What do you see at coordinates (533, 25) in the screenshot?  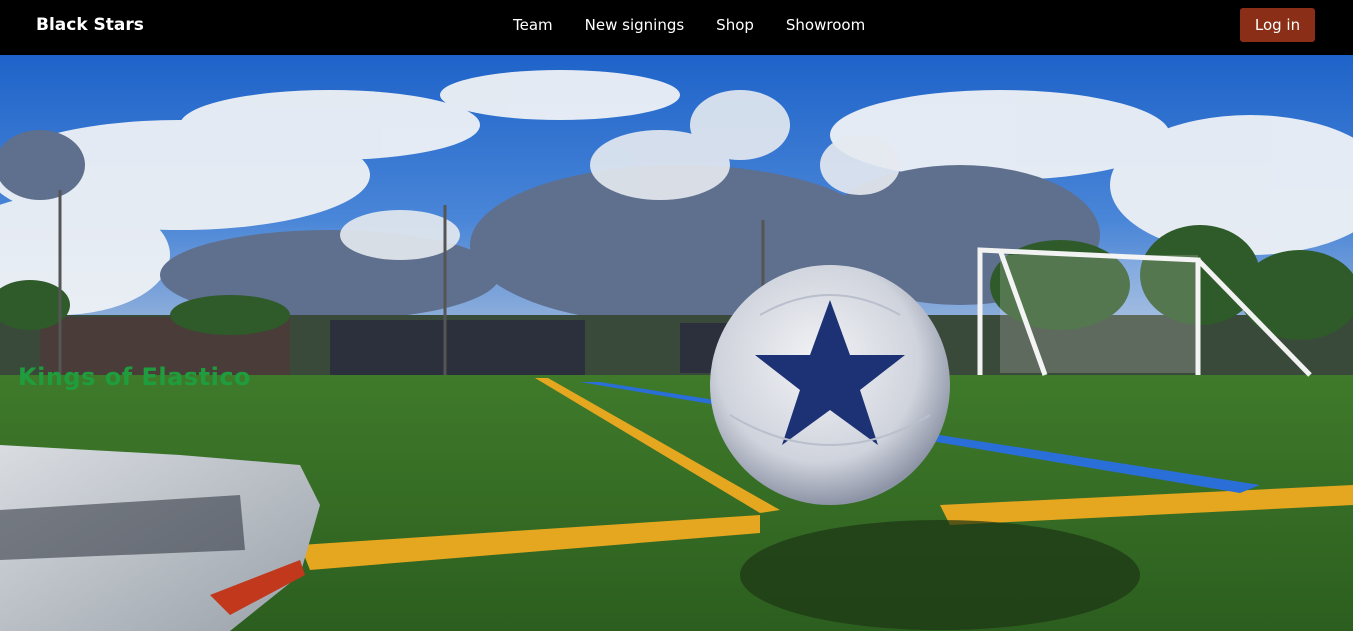 I see `nav-link-team: Team` at bounding box center [533, 25].